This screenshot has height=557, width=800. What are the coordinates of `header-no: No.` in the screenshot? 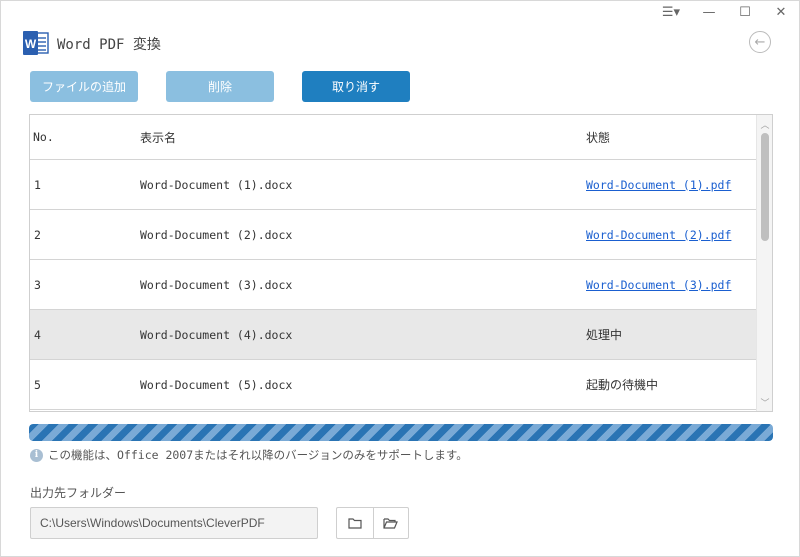 It's located at (43, 137).